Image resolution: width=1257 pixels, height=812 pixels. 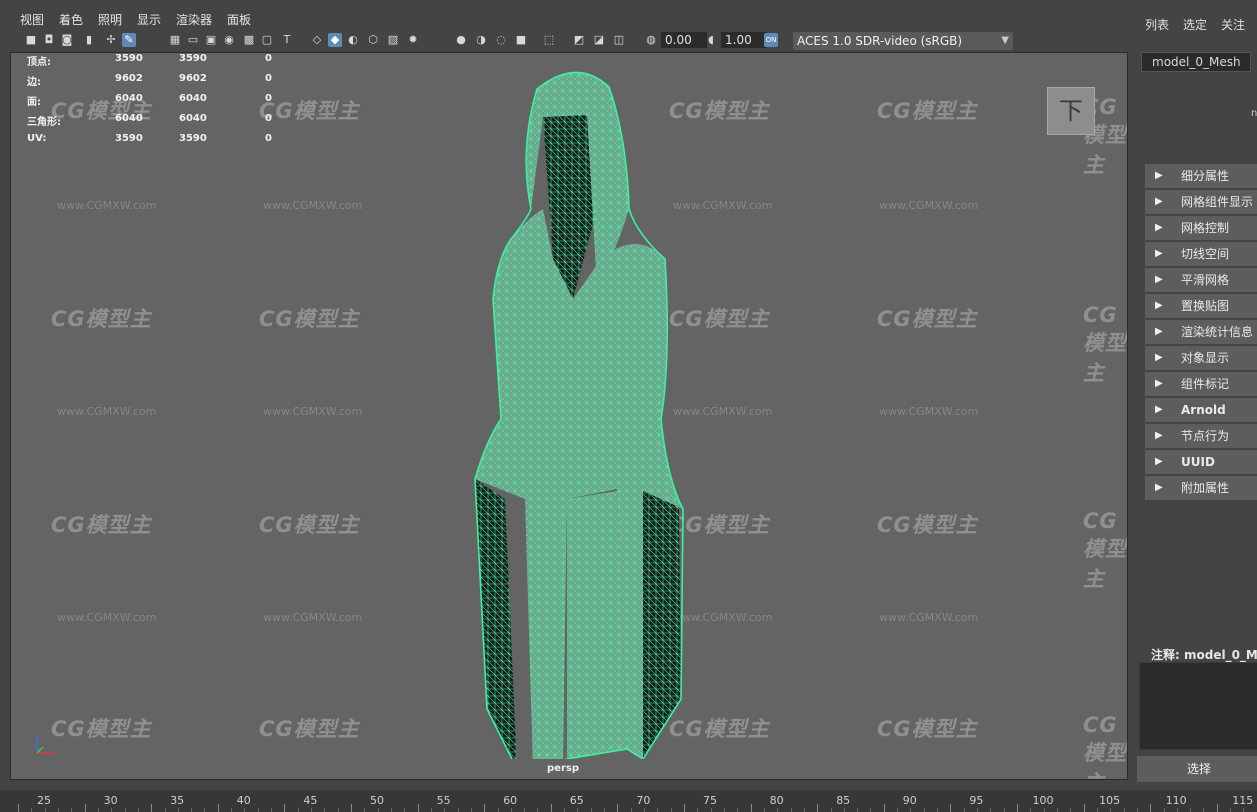 I want to click on timeline-tick-label: 60, so click(x=510, y=800).